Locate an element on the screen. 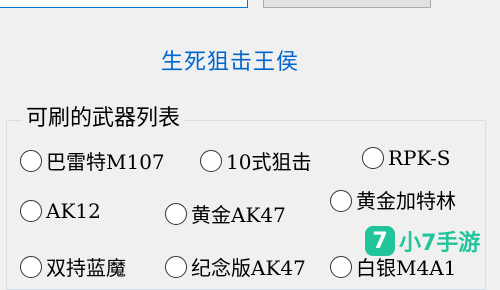 Image resolution: width=500 pixels, height=290 pixels. radio-option-6: 黄金加特林 is located at coordinates (398, 201).